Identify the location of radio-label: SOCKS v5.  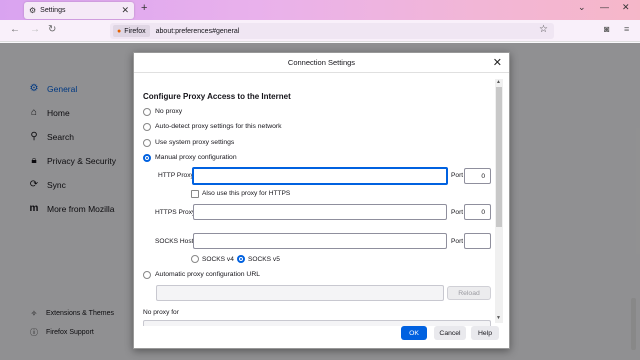
(264, 259).